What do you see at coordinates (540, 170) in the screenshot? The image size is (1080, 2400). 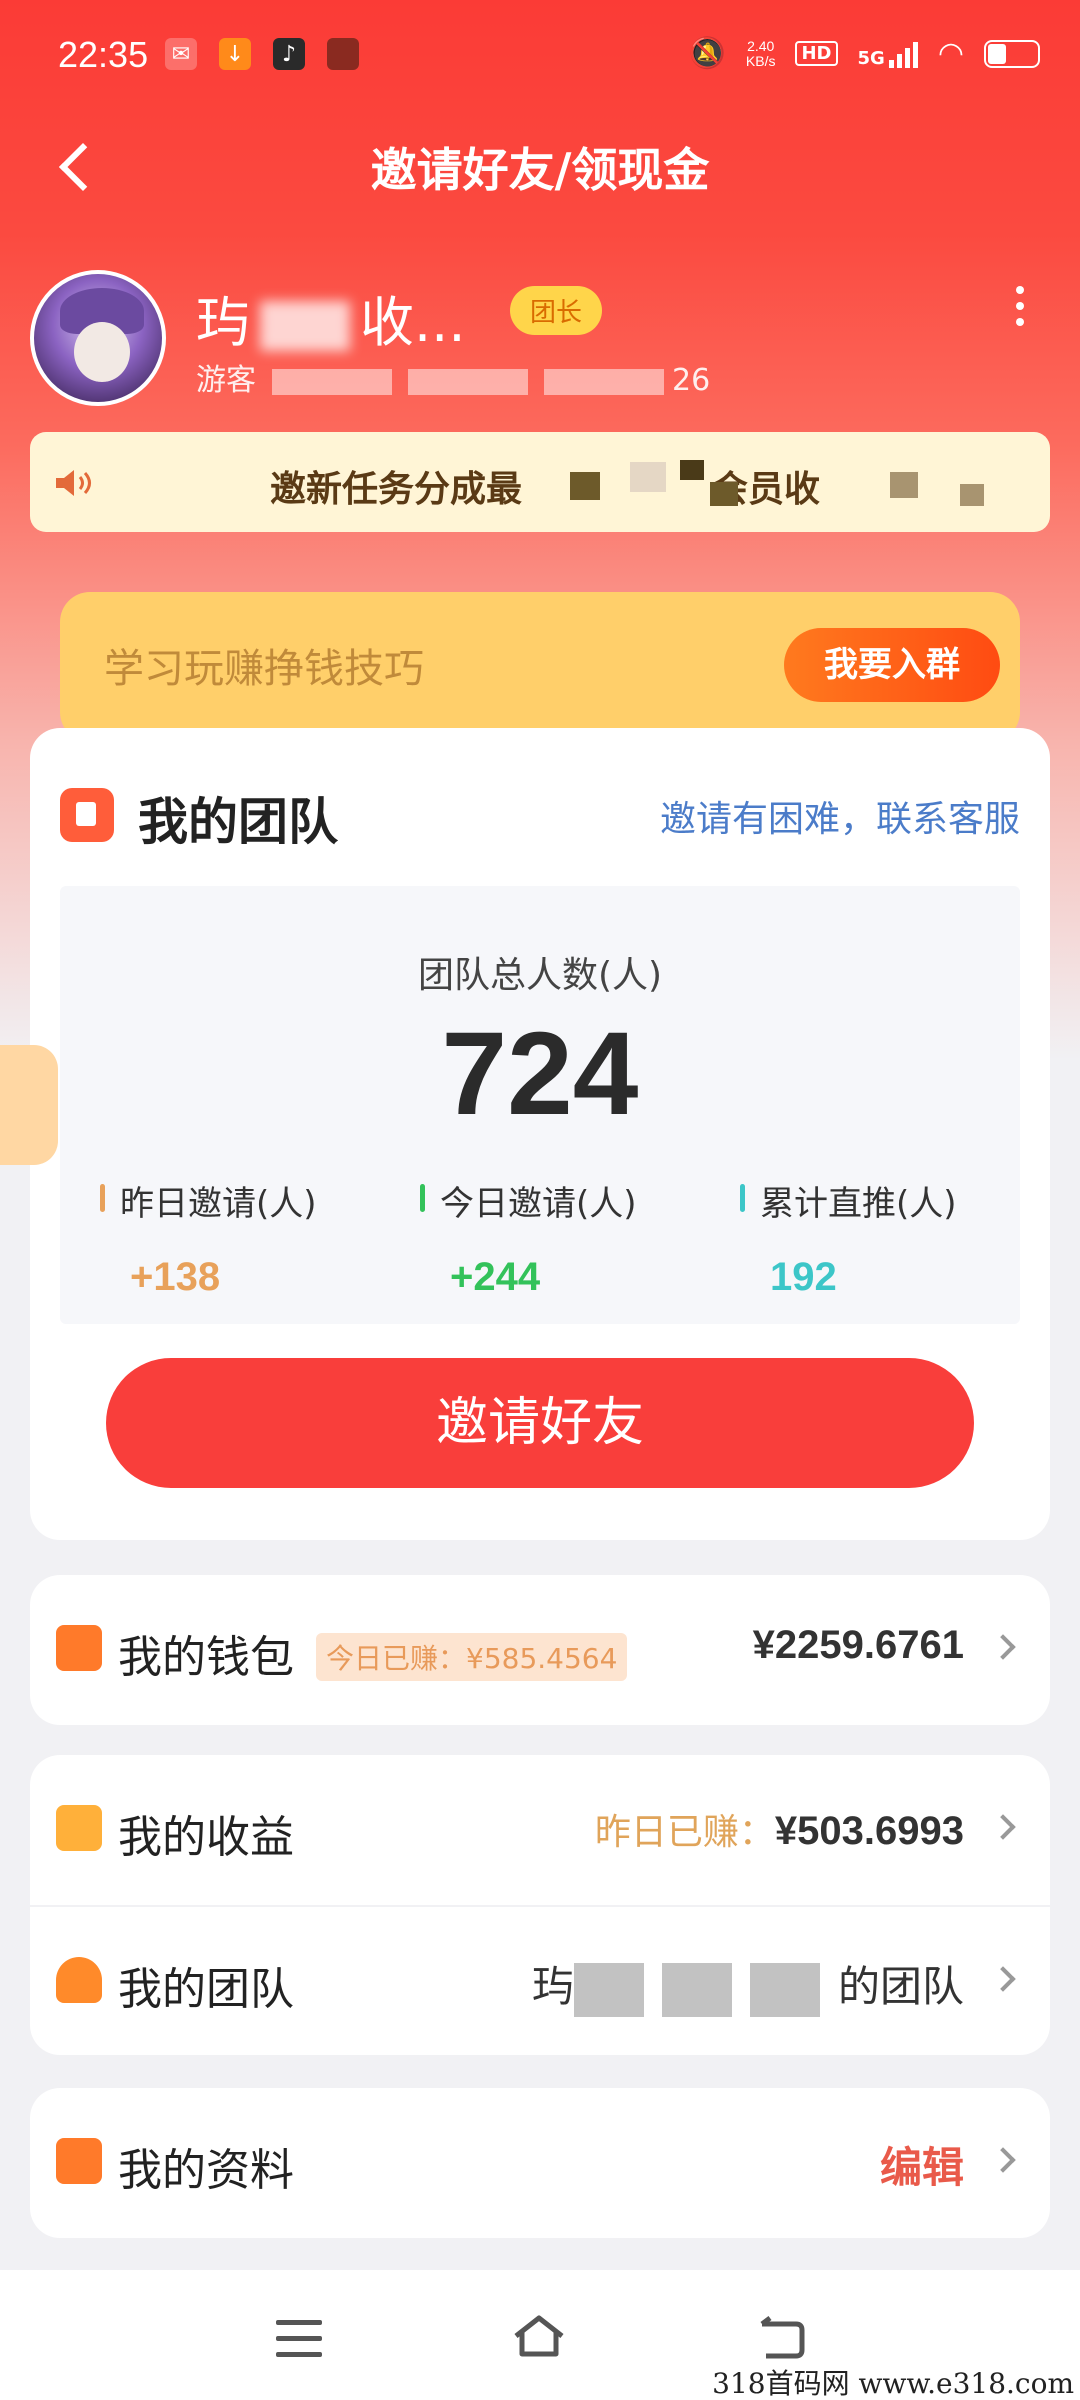 I see `page-title: 邀请好友/领现金` at bounding box center [540, 170].